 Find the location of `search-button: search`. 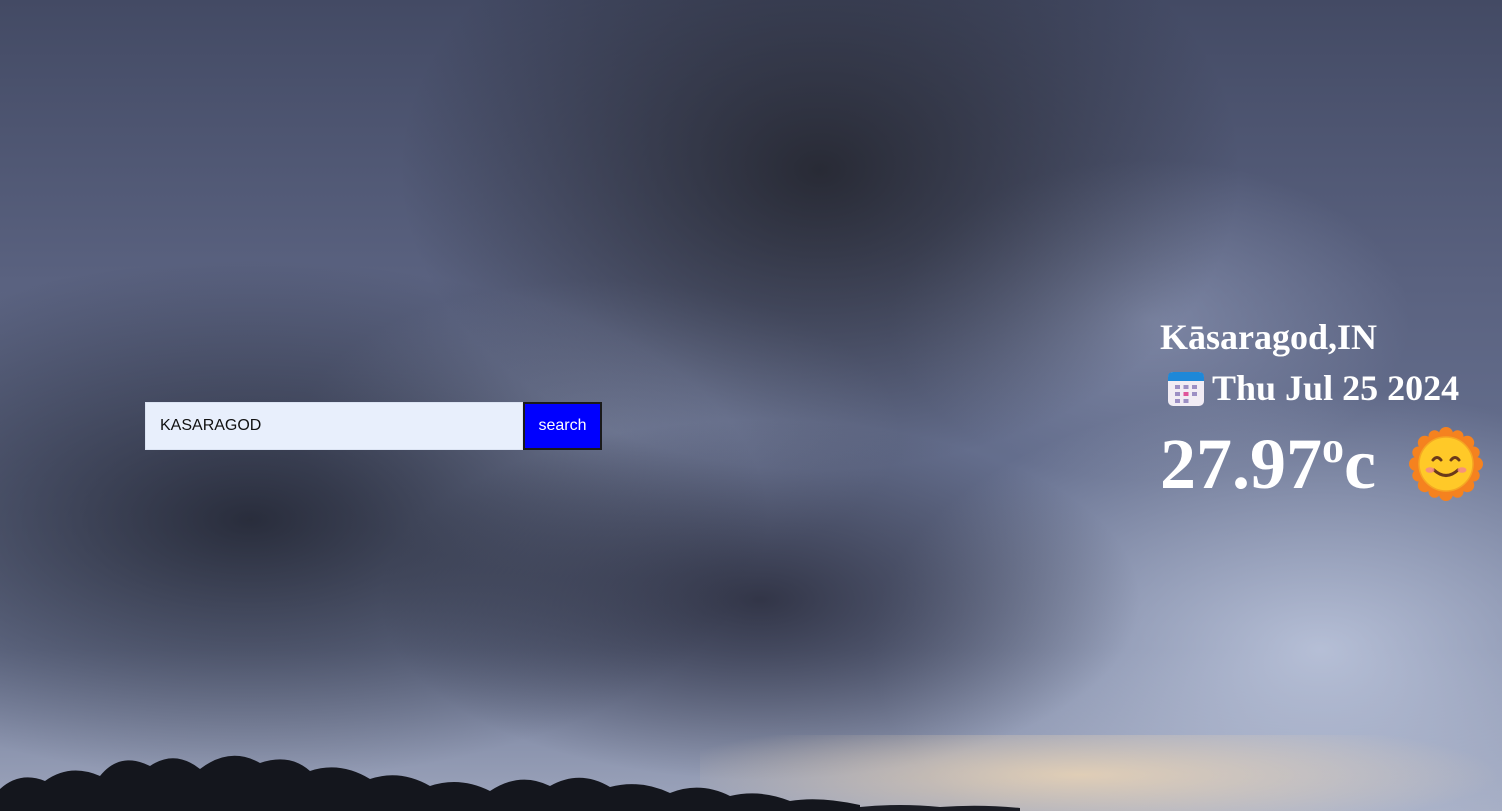

search-button: search is located at coordinates (562, 426).